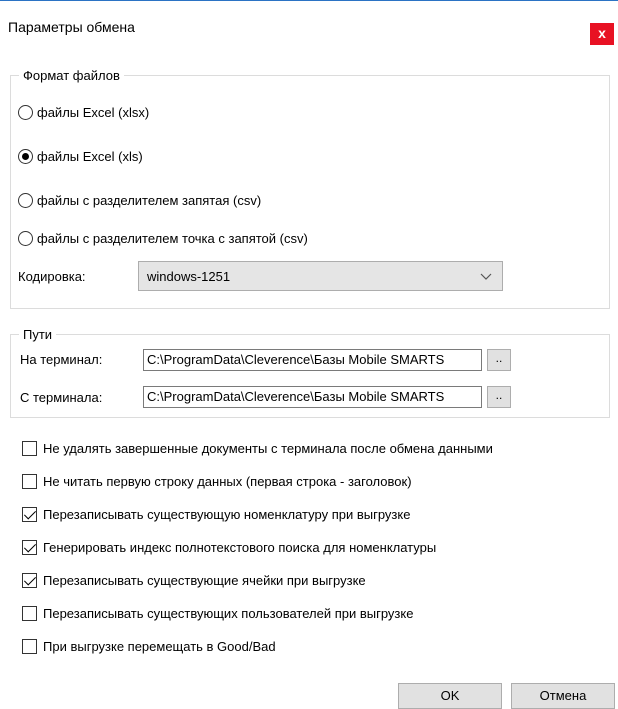 The width and height of the screenshot is (618, 709). I want to click on cancel-button: Отмена, so click(563, 696).